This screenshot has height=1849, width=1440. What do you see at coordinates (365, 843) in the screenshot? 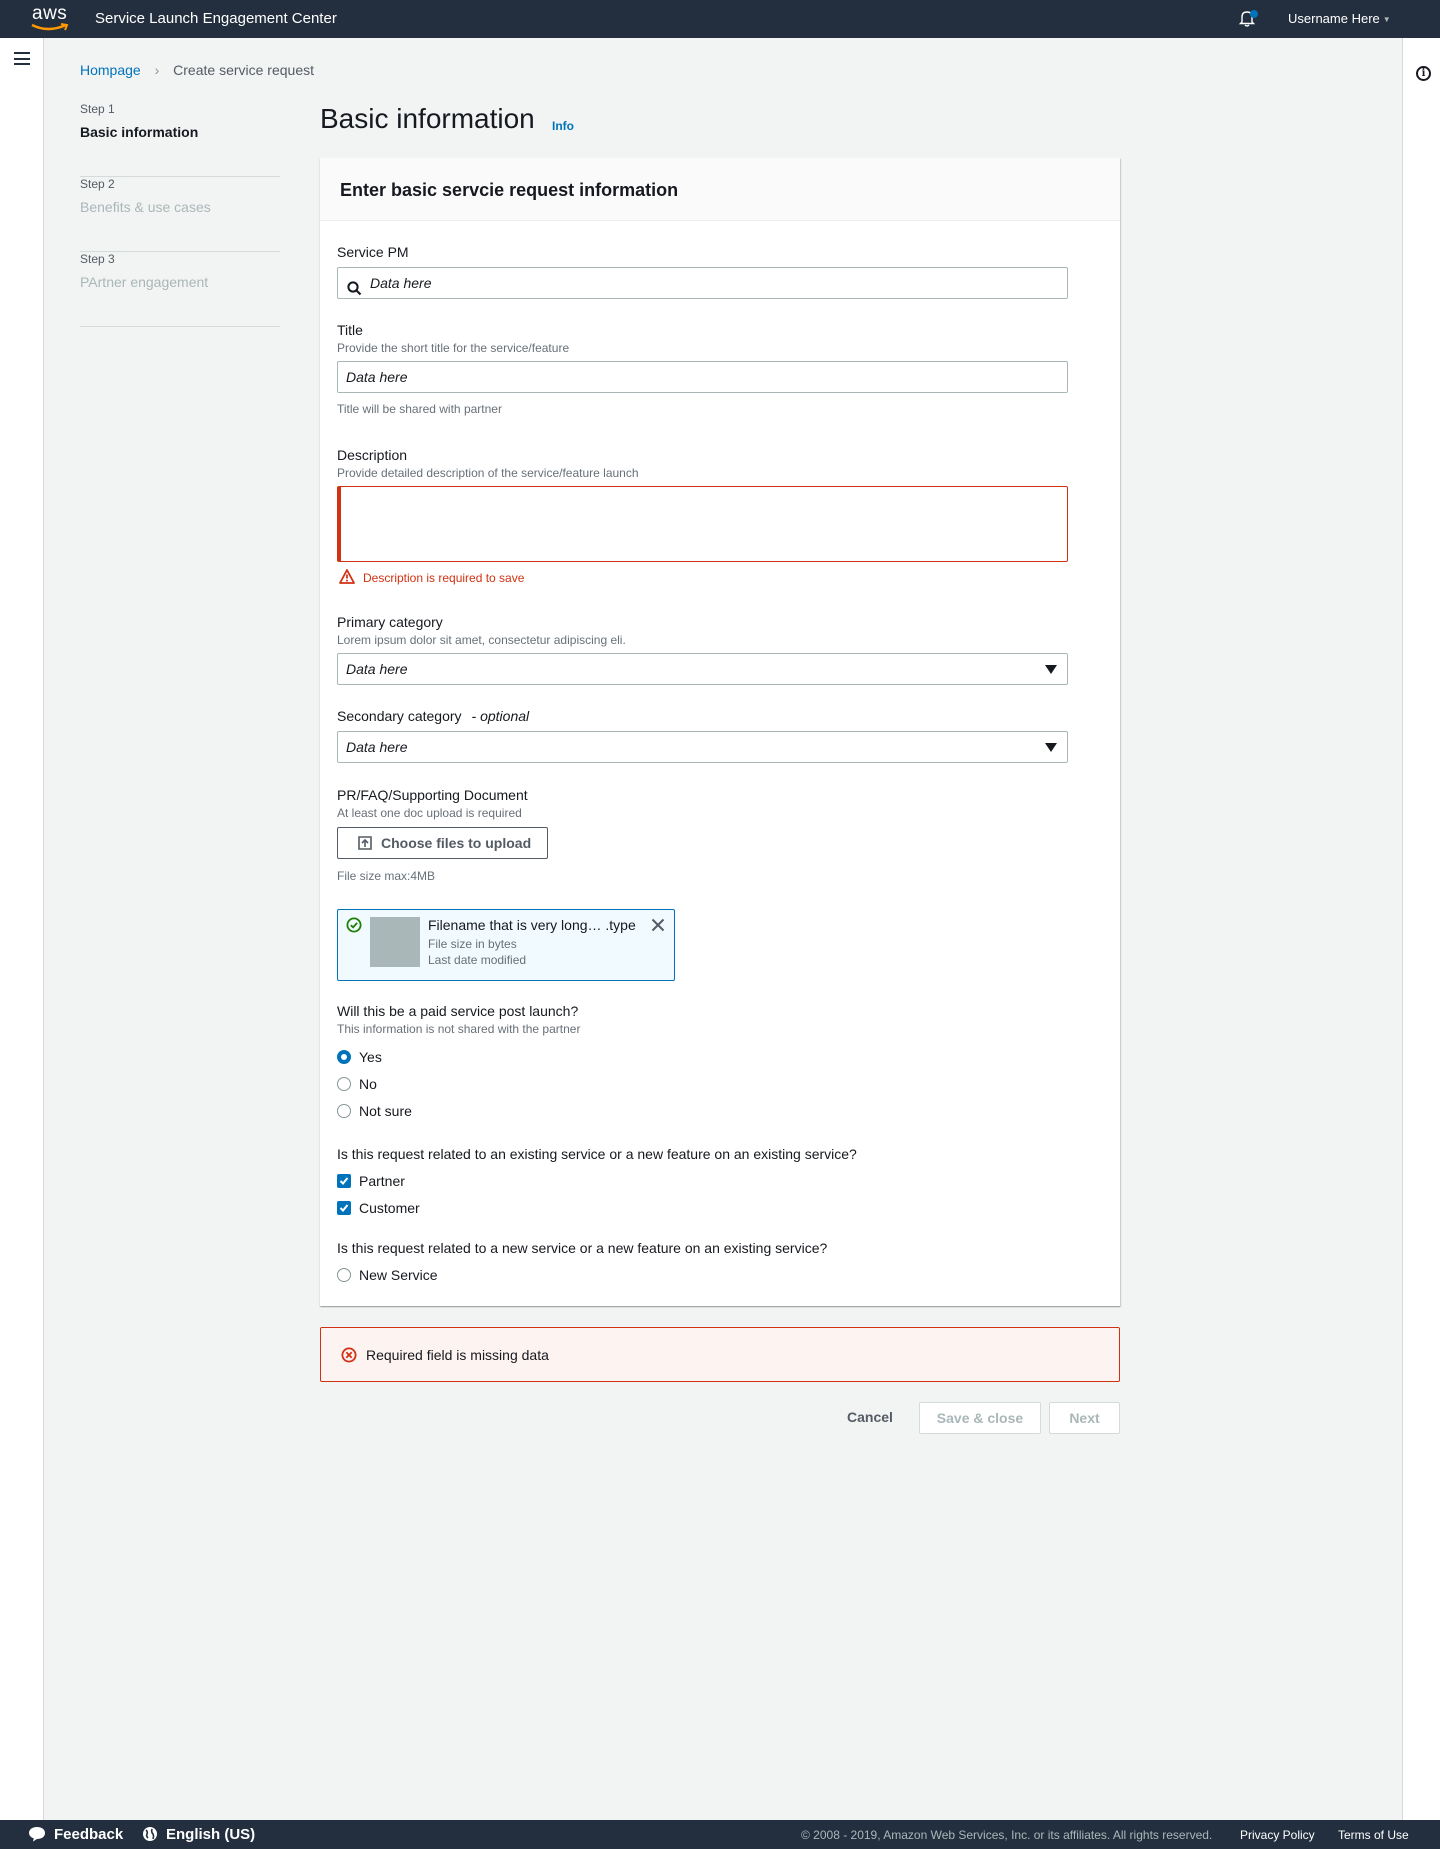
I see `upload-icon` at bounding box center [365, 843].